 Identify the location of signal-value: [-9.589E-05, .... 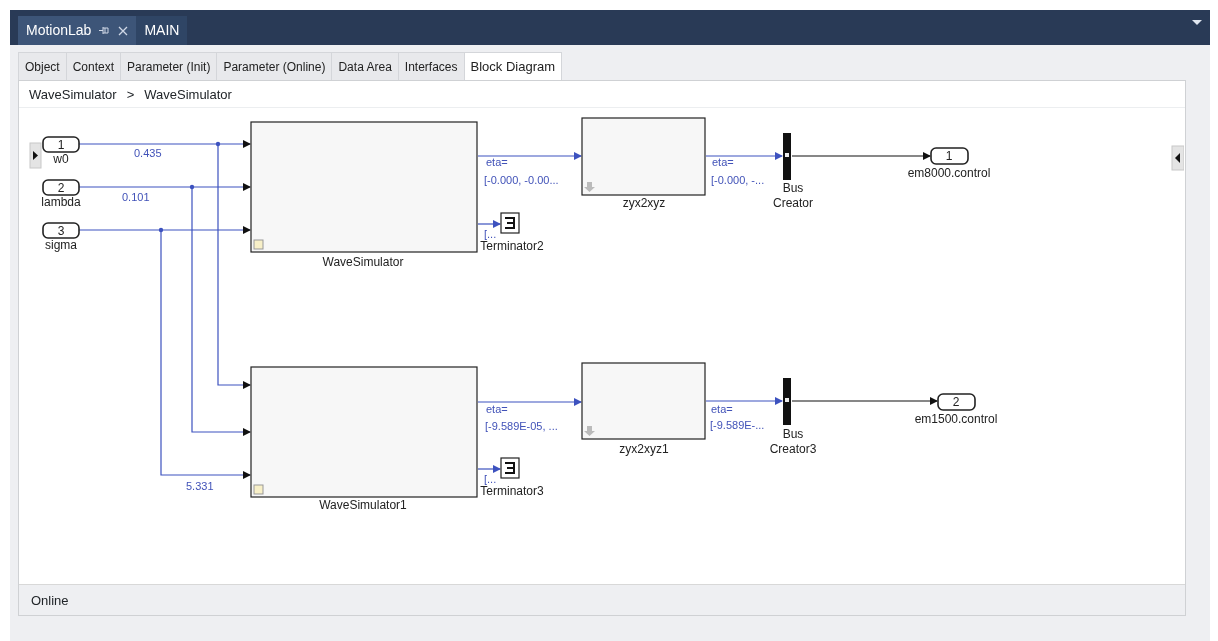
(521, 426).